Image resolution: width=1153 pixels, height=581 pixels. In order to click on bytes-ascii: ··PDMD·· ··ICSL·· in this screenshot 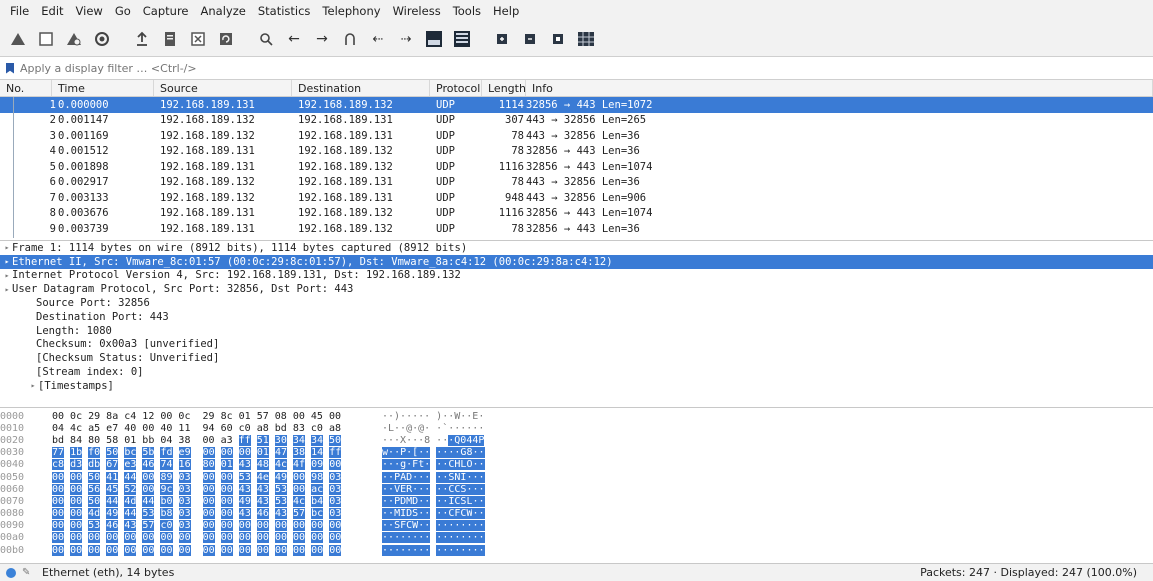, I will do `click(442, 501)`.